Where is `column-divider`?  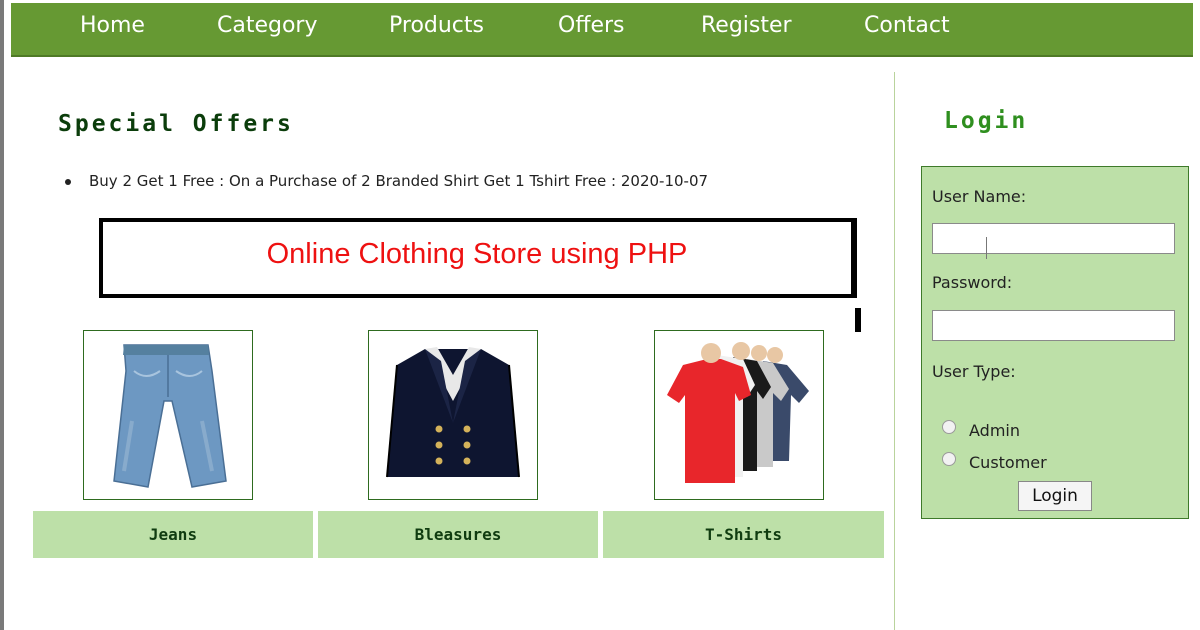 column-divider is located at coordinates (894, 351).